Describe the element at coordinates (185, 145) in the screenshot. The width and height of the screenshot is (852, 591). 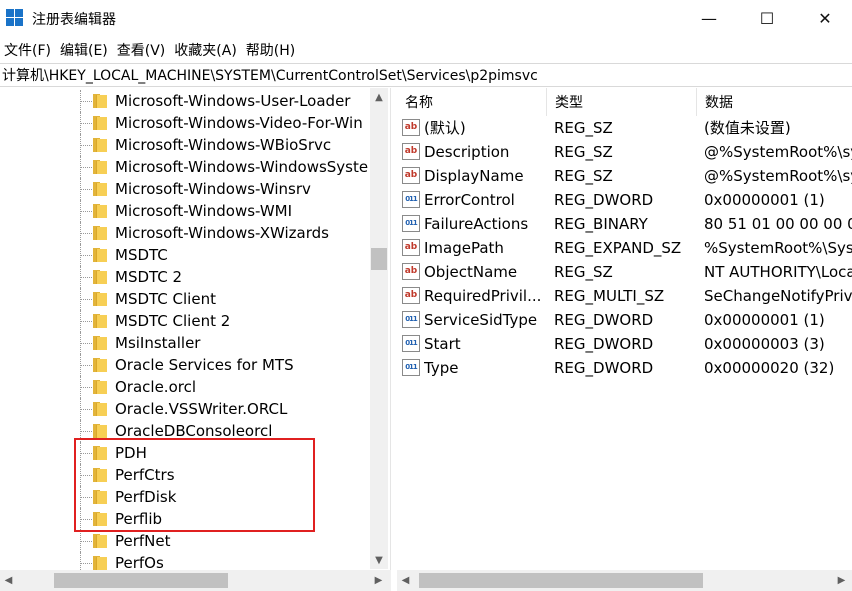
I see `tree-item: Microsoft-Windows-WBioSrvc` at that location.